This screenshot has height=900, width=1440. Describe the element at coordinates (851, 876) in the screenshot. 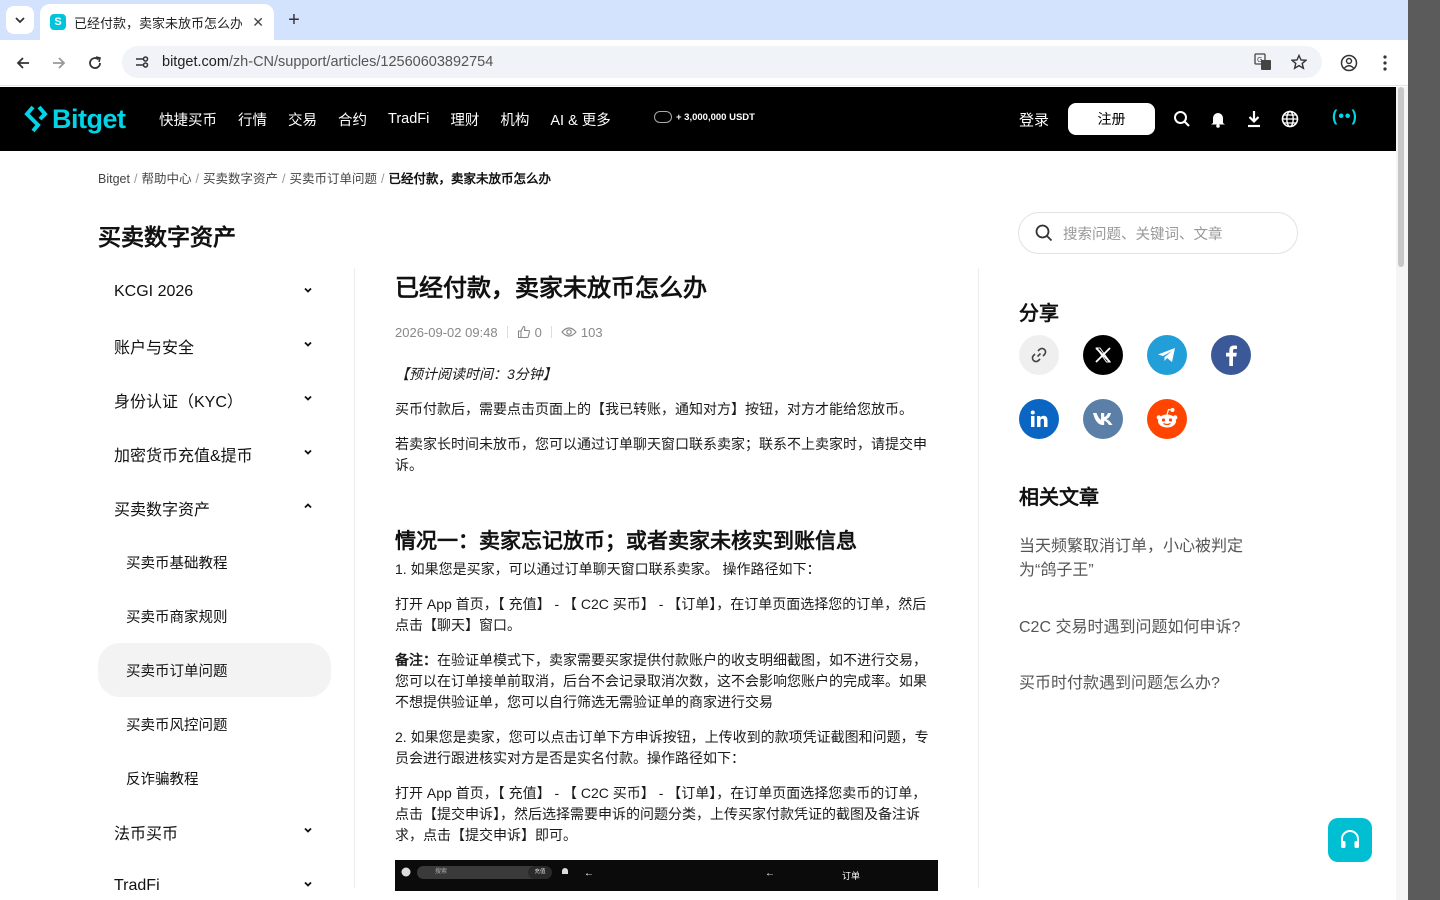

I see `image-orders-label: 订单` at that location.